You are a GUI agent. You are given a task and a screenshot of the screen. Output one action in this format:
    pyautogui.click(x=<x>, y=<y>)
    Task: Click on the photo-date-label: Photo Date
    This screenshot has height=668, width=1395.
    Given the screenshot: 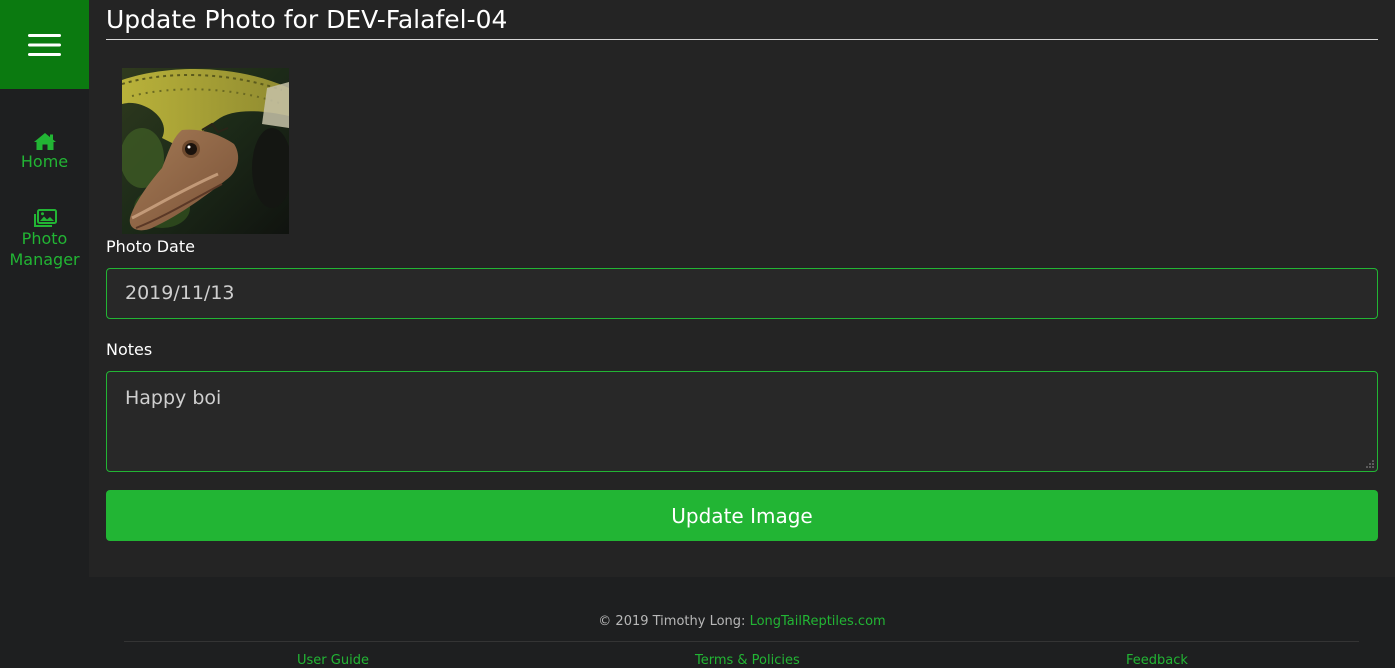 What is the action you would take?
    pyautogui.click(x=150, y=246)
    